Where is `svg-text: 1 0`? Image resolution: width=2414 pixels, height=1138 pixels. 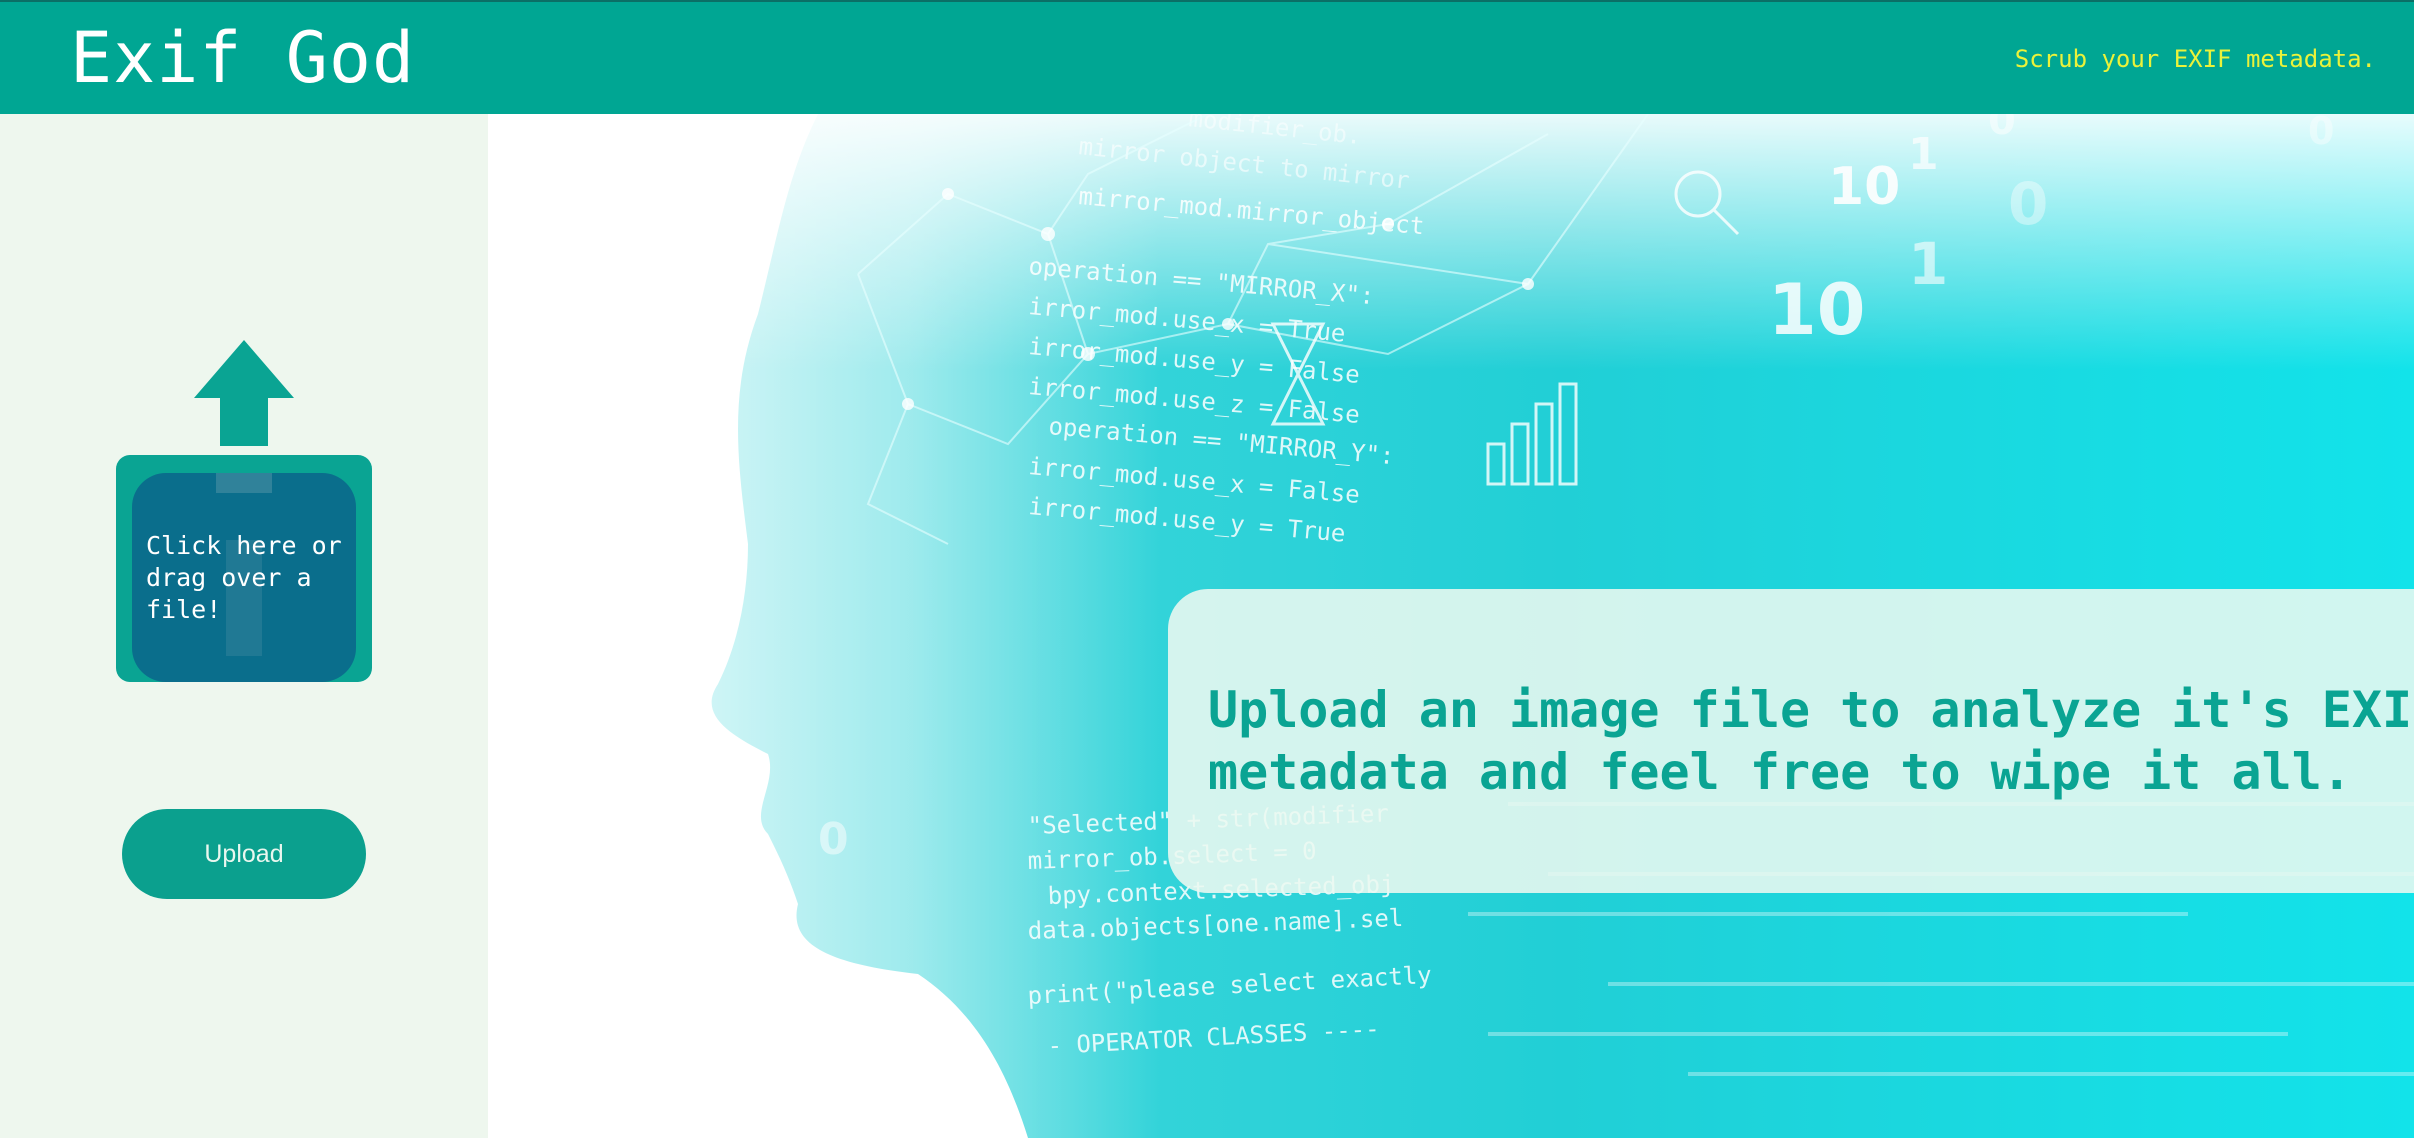 svg-text: 1 0 is located at coordinates (679, 722).